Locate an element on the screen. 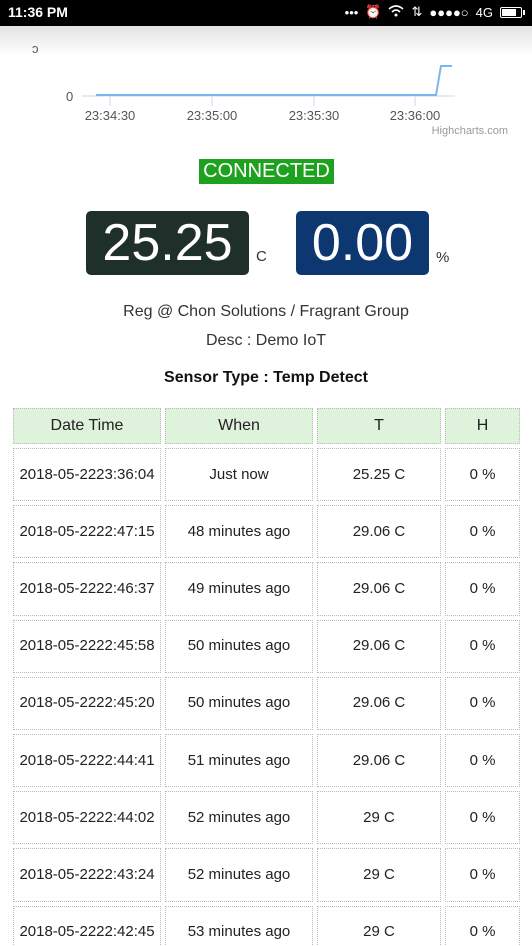  status-bar: 11:36 PM ••• ⏰ ⇅ ●●●●○ 4G is located at coordinates (266, 13).